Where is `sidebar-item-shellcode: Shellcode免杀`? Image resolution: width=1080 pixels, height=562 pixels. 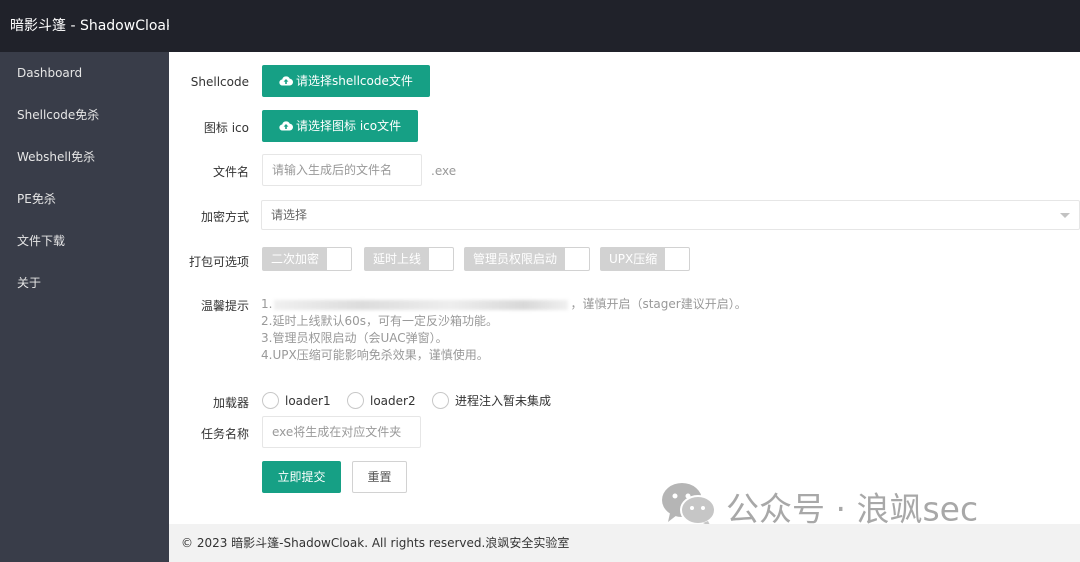 sidebar-item-shellcode: Shellcode免杀 is located at coordinates (84, 115).